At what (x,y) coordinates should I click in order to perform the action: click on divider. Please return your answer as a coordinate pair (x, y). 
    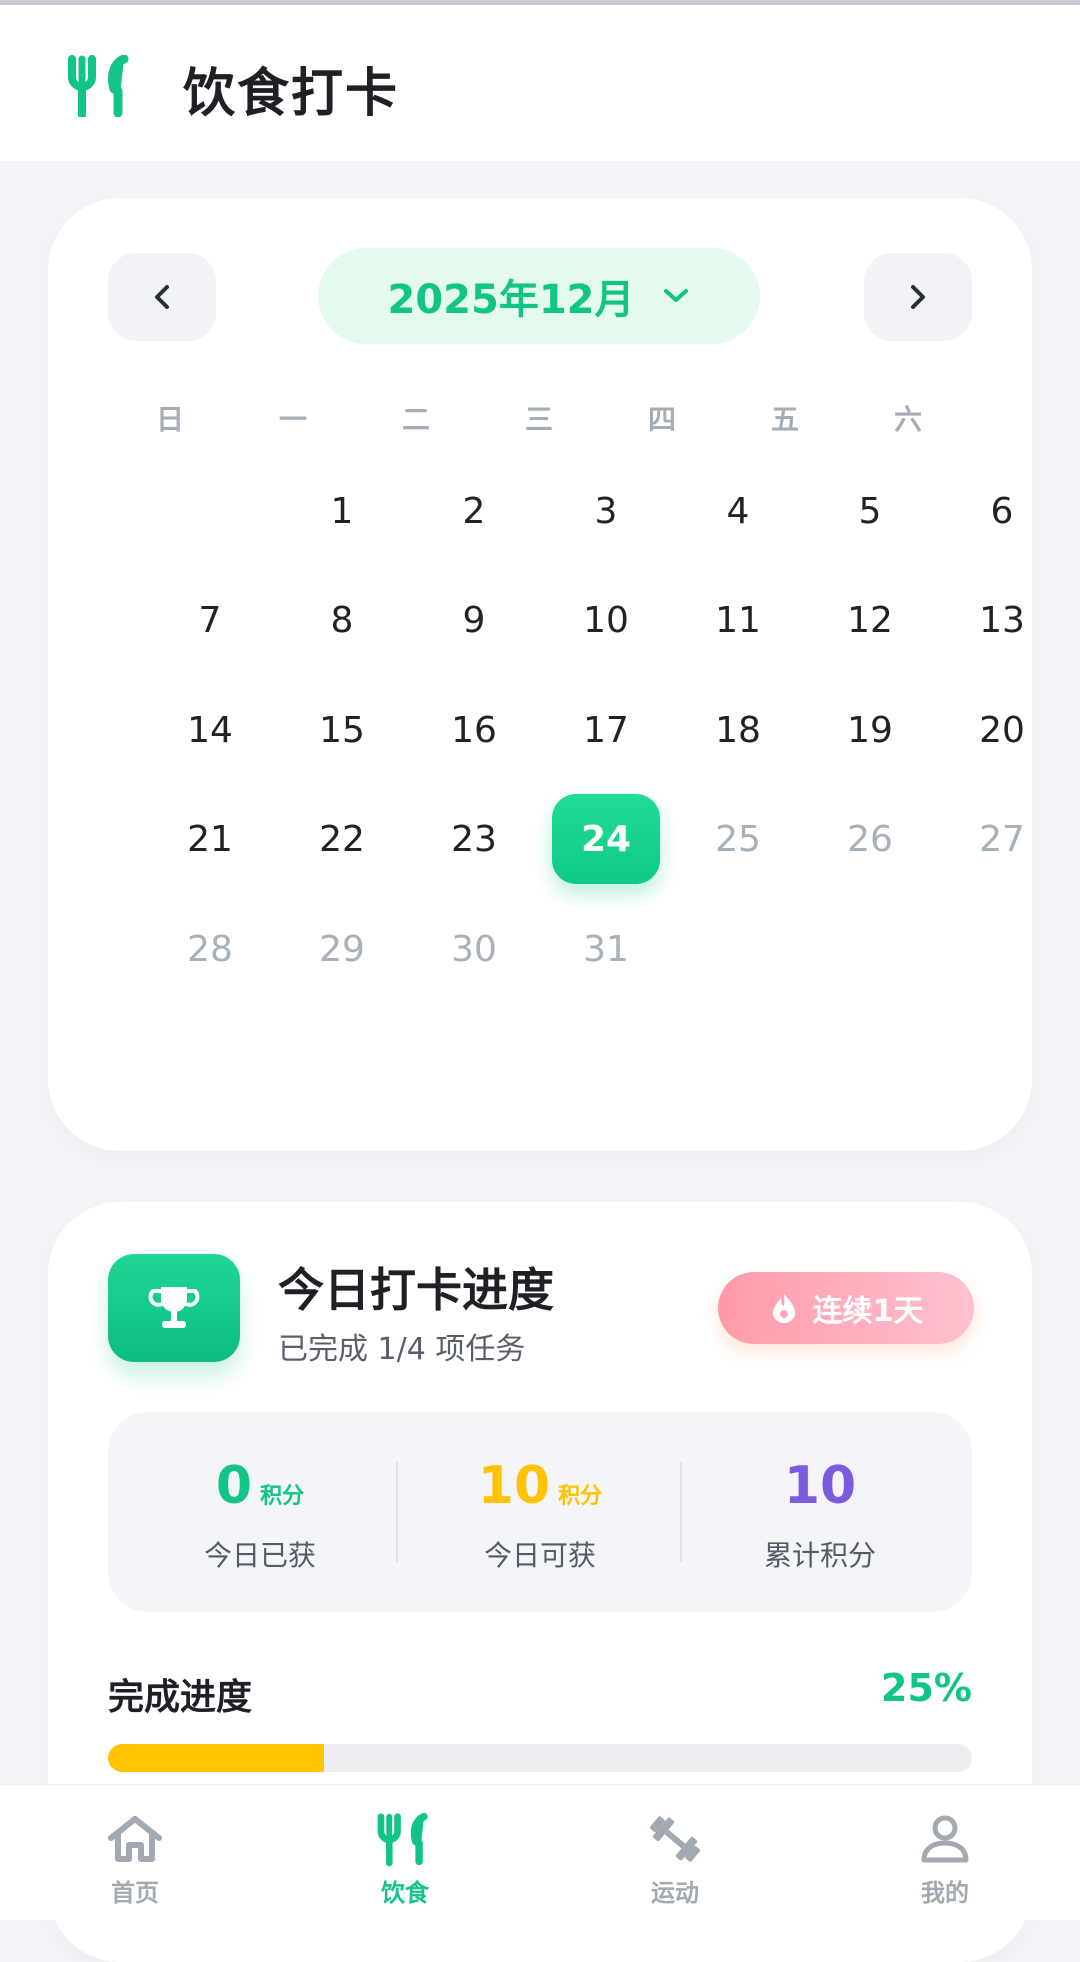
    Looking at the image, I should click on (397, 1512).